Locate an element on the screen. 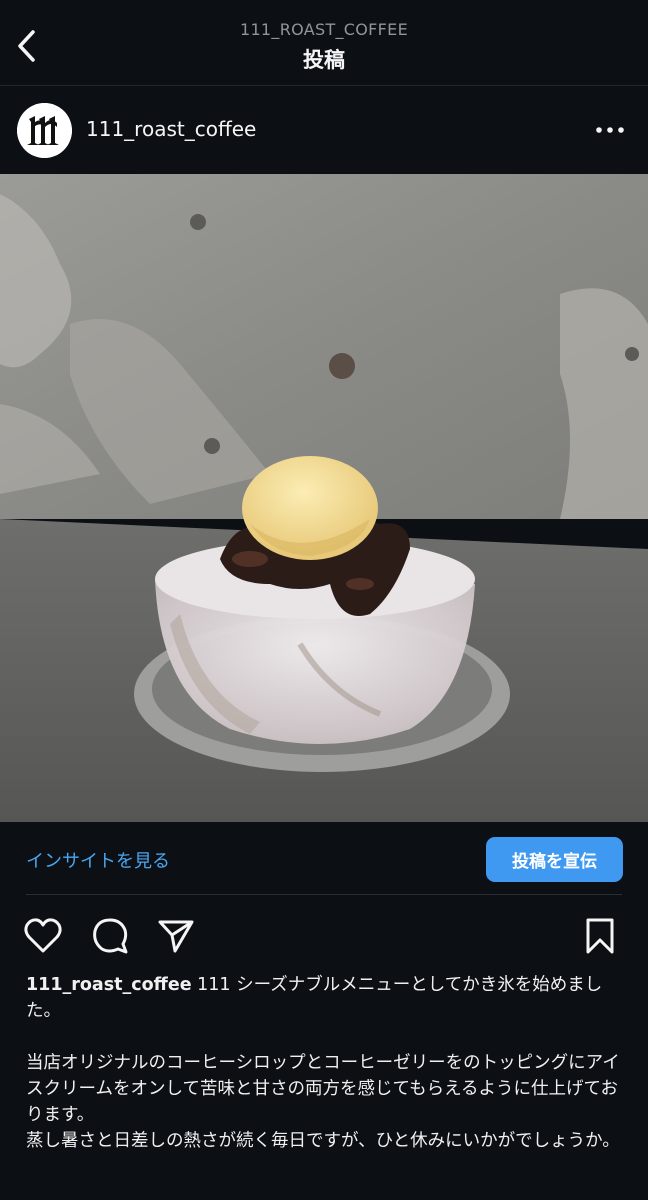 This screenshot has width=648, height=1200. like-button is located at coordinates (43, 936).